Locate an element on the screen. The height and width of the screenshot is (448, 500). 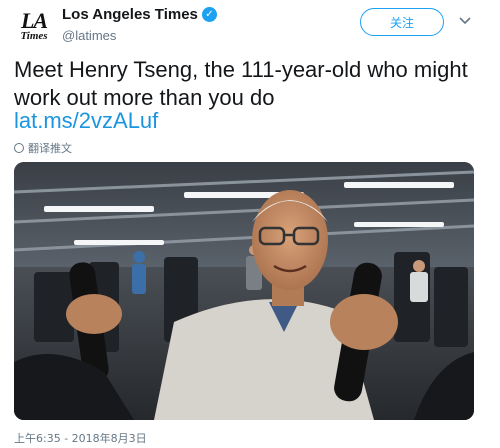
account-handle: @latimes is located at coordinates (139, 35).